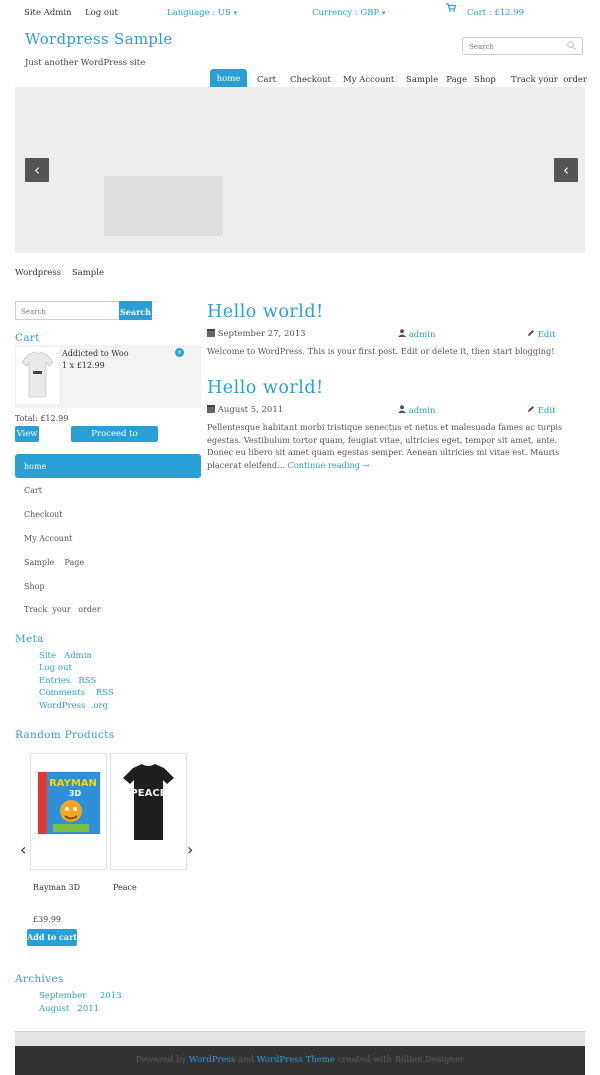 The width and height of the screenshot is (600, 1075). What do you see at coordinates (54, 562) in the screenshot?
I see `sidebar-menu-sample-page: Sample Page` at bounding box center [54, 562].